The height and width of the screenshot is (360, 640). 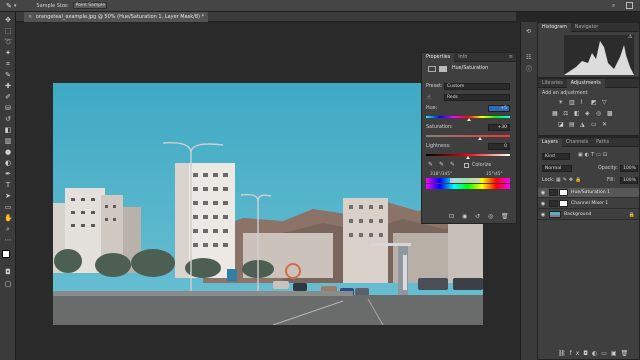 What do you see at coordinates (6, 254) in the screenshot?
I see `foreground-color-swatch` at bounding box center [6, 254].